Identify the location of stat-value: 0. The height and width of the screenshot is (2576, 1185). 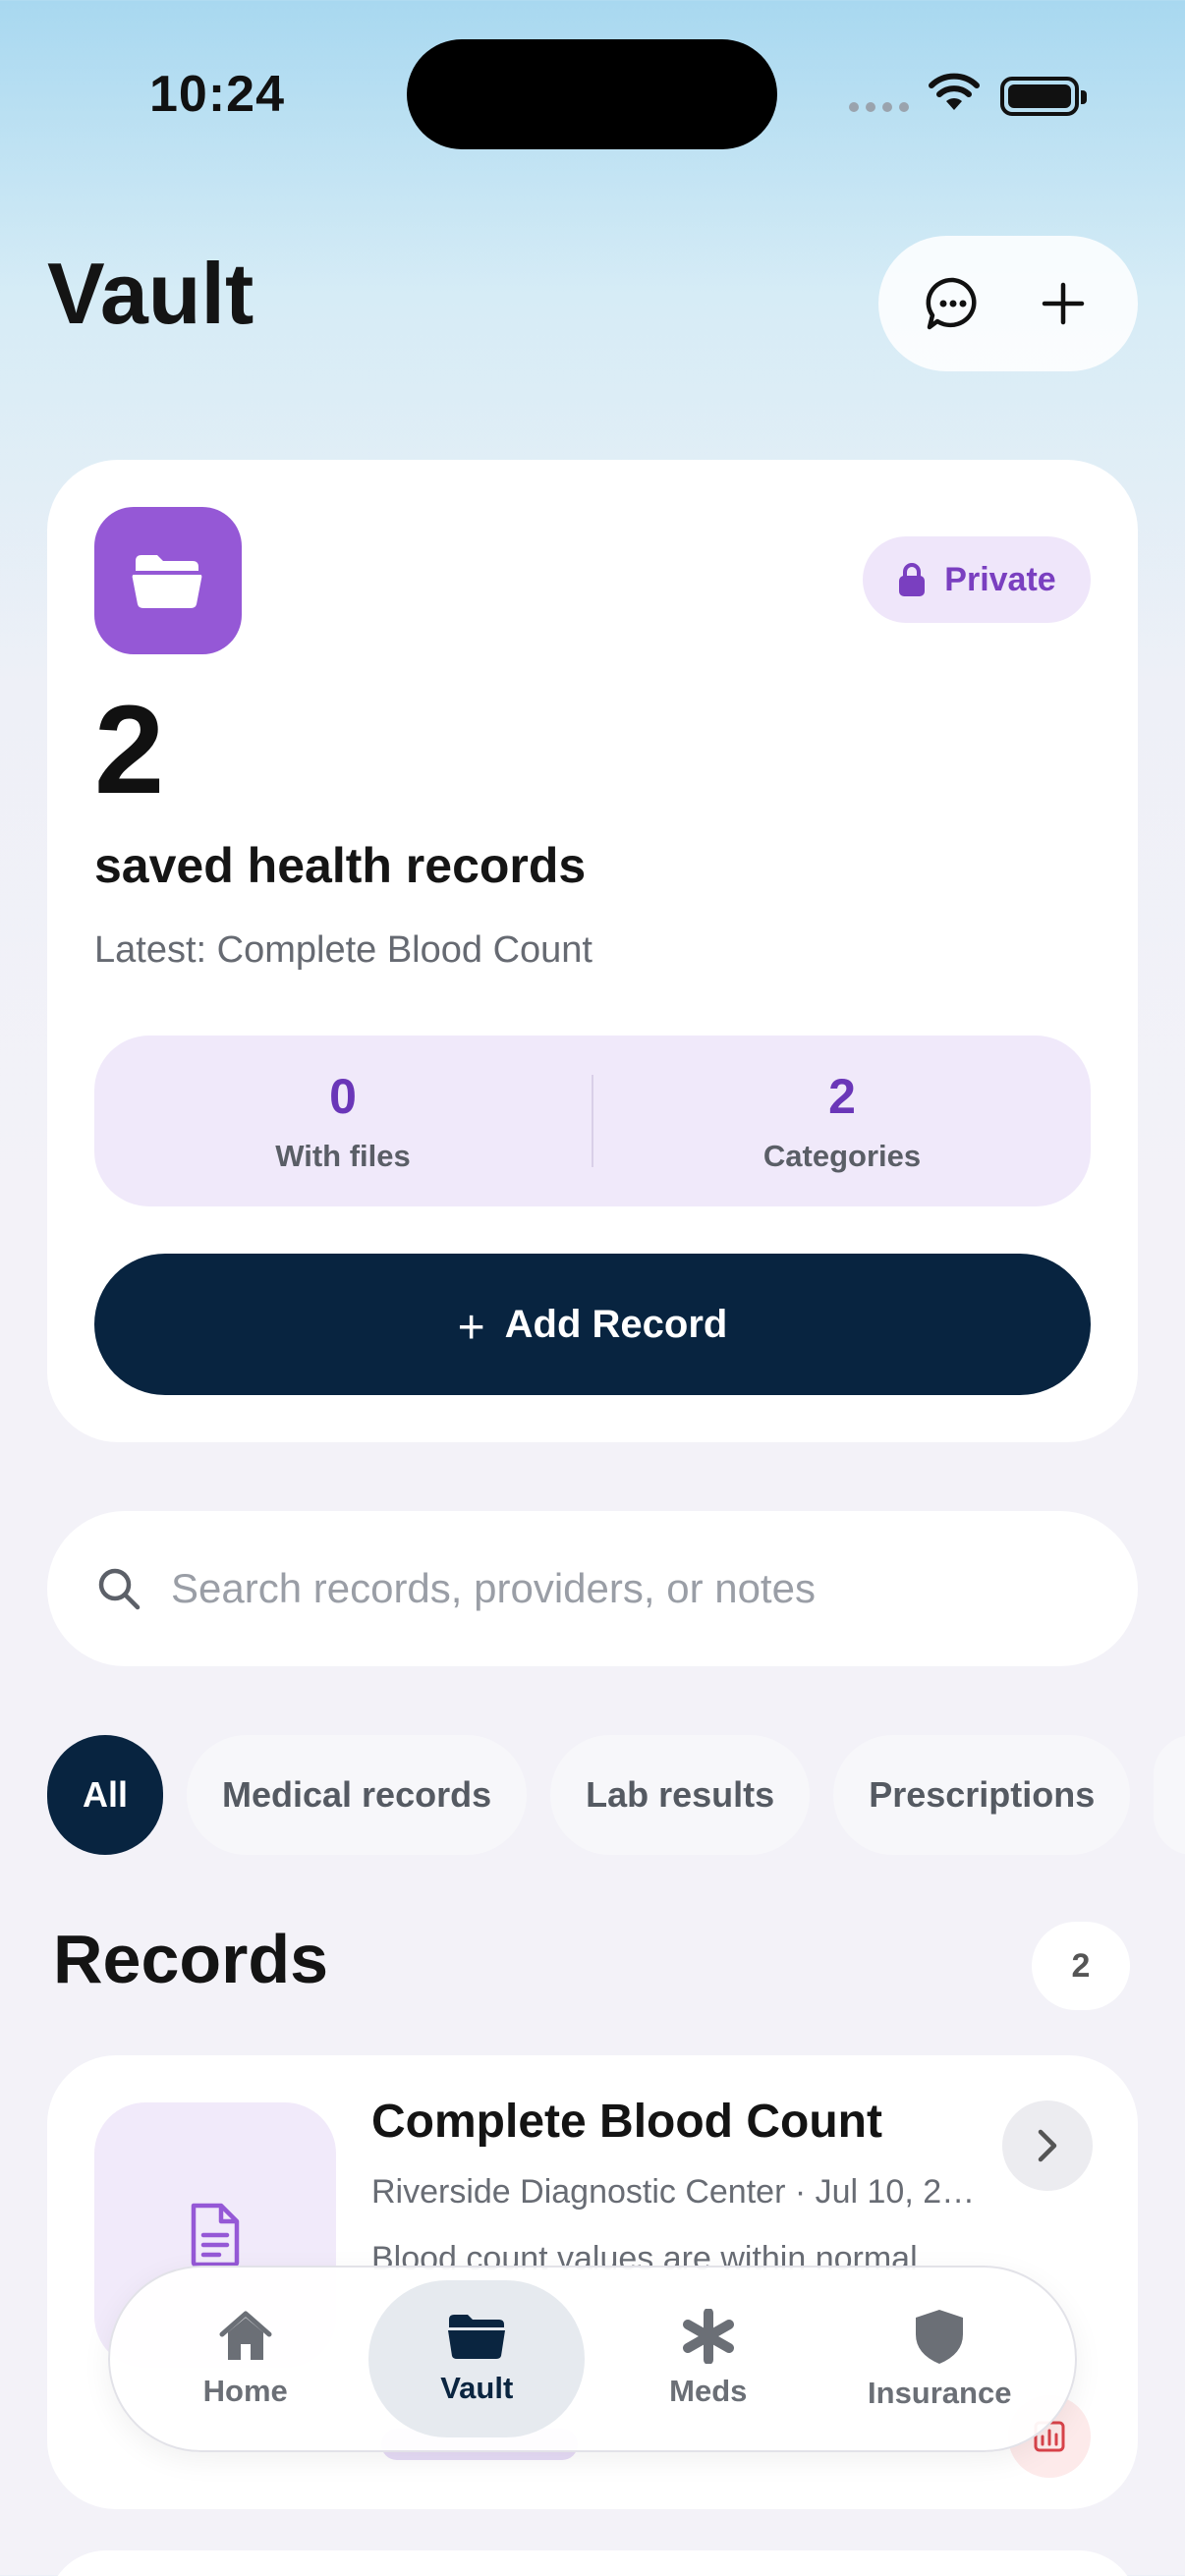
(343, 1096).